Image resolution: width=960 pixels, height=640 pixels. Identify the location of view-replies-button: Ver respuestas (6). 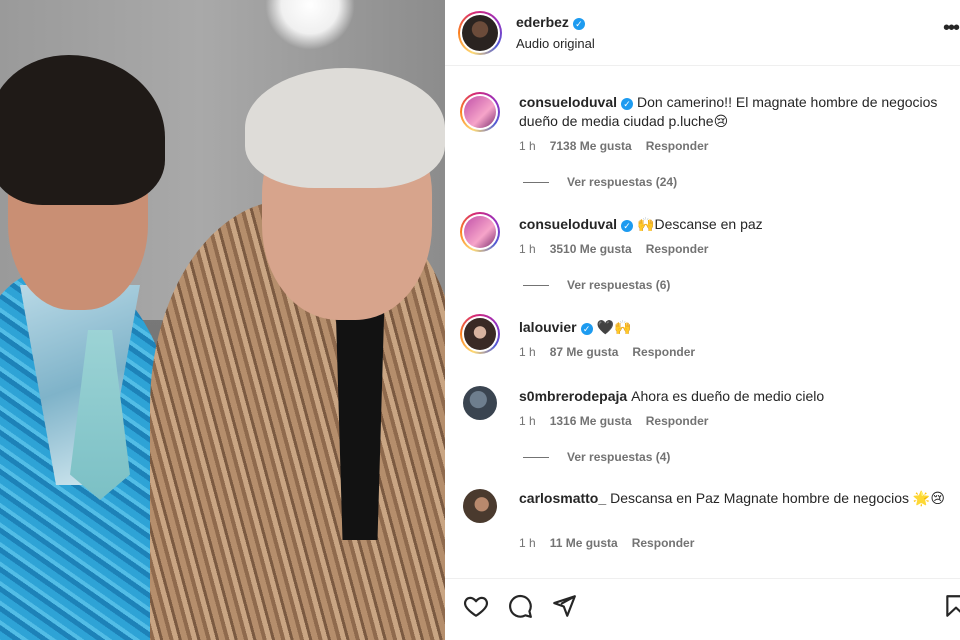
(596, 285).